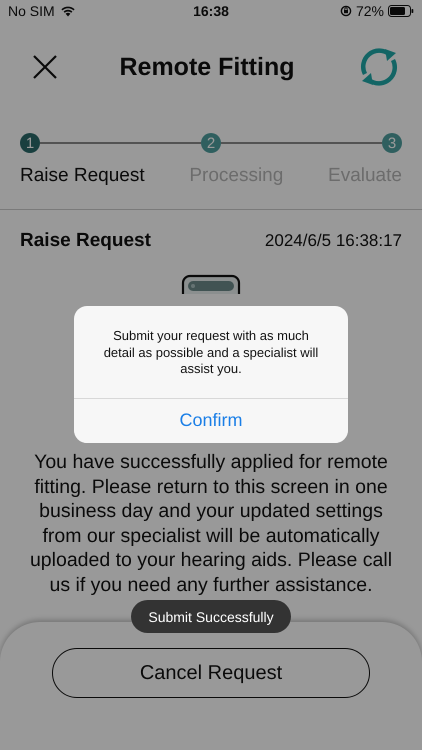 Image resolution: width=422 pixels, height=750 pixels. Describe the element at coordinates (346, 11) in the screenshot. I see `rotation-lock-icon` at that location.